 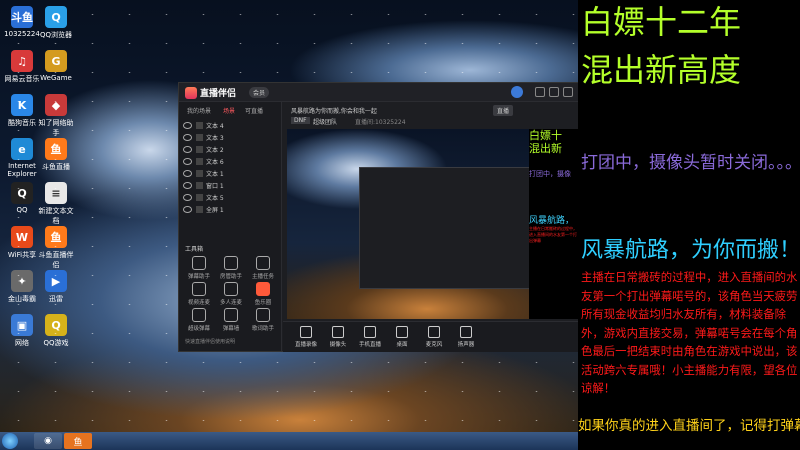 What do you see at coordinates (231, 320) in the screenshot?
I see `tool-button: 弹幕墙` at bounding box center [231, 320].